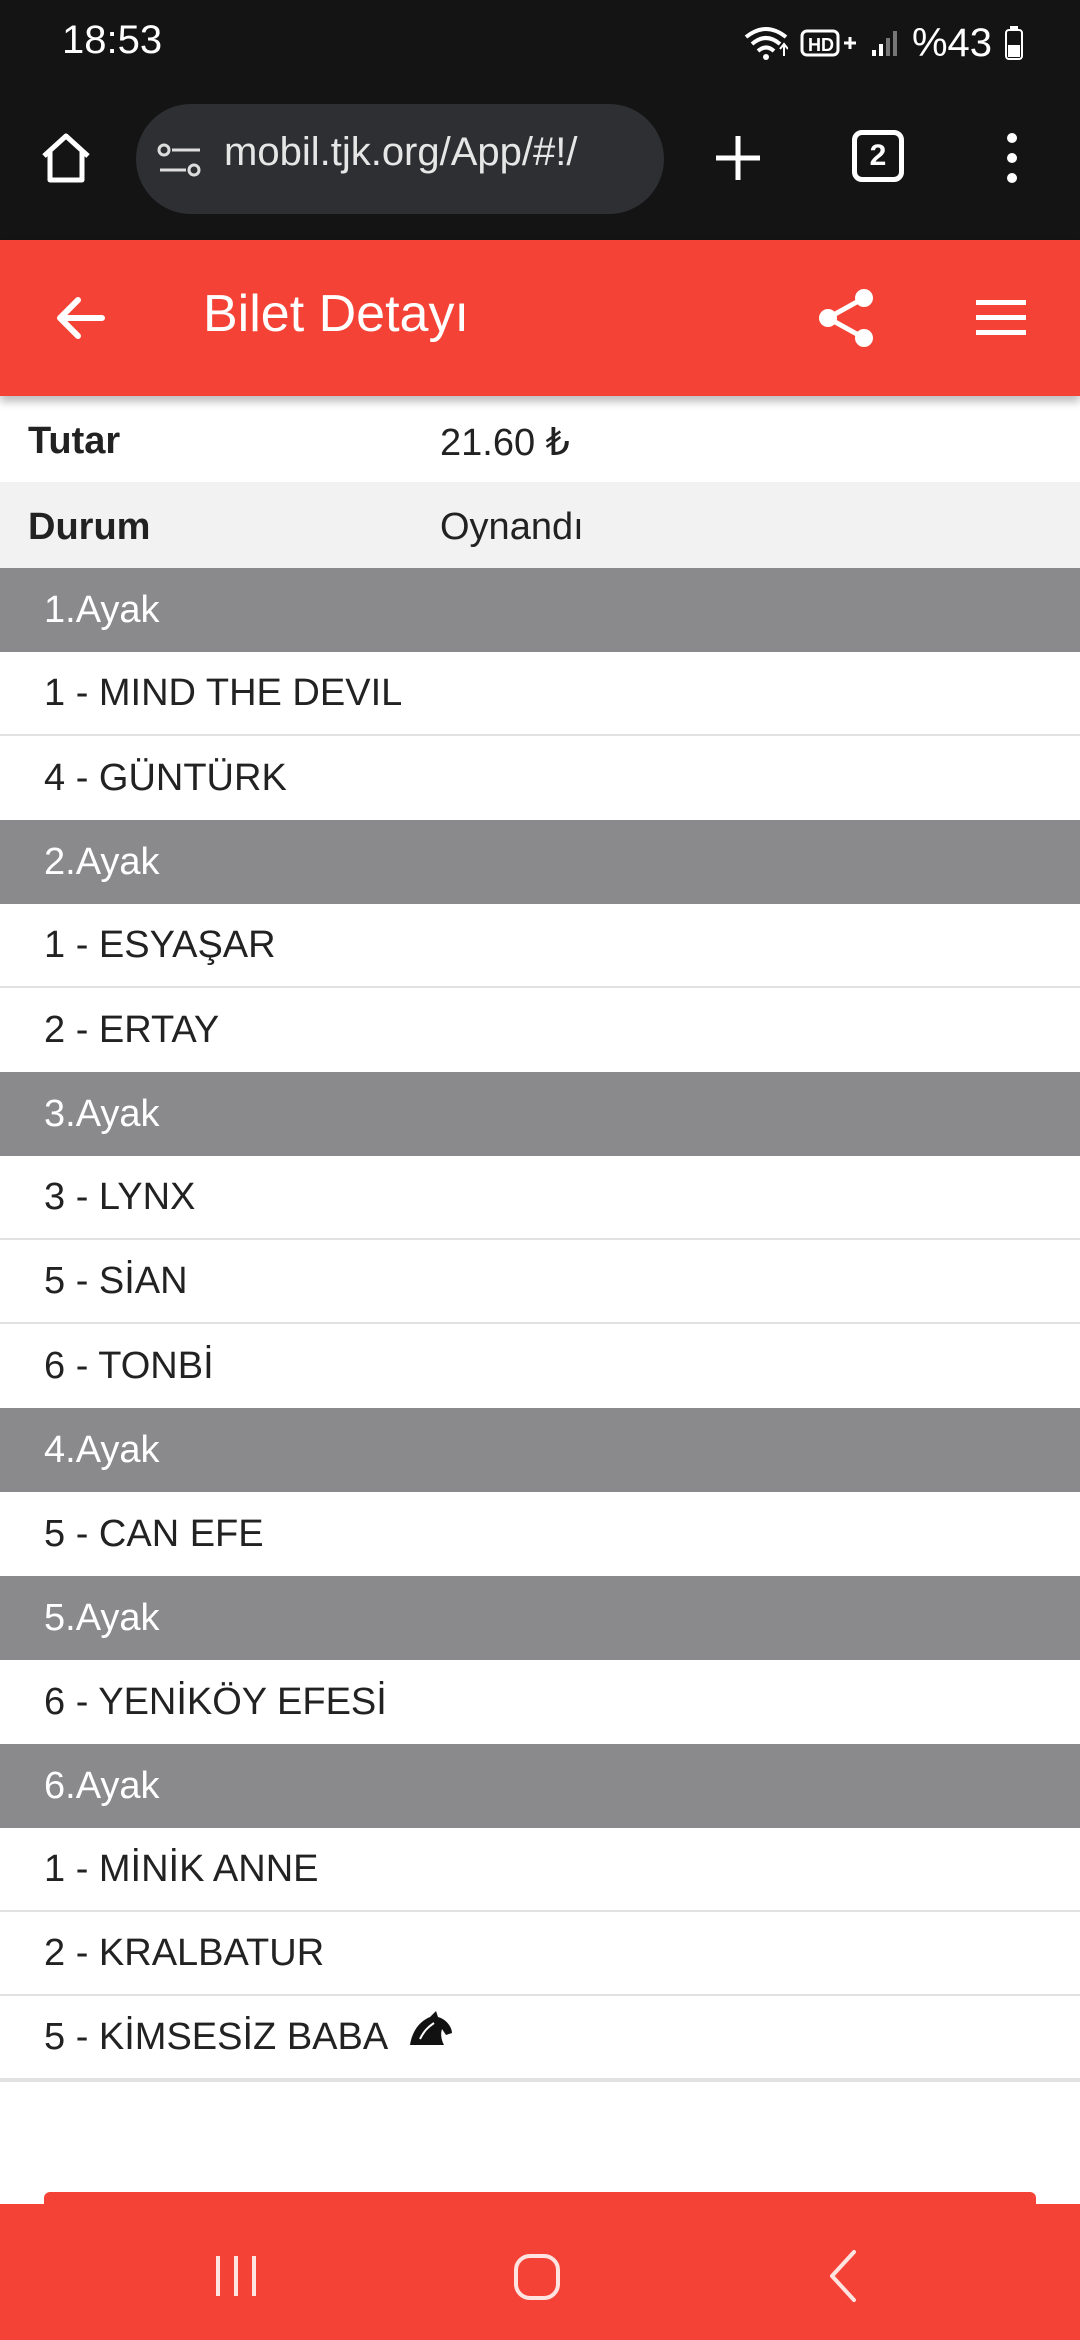 The height and width of the screenshot is (2340, 1080). Describe the element at coordinates (165, 778) in the screenshot. I see `horse-name: 4 - GÜNTÜRK` at that location.